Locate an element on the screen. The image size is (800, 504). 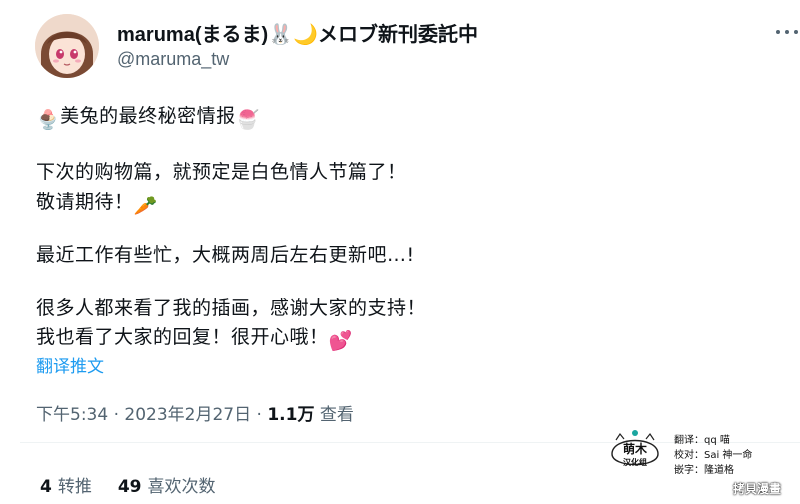
credit-typesetter: 嵌字：隆道格 is located at coordinates (704, 470).